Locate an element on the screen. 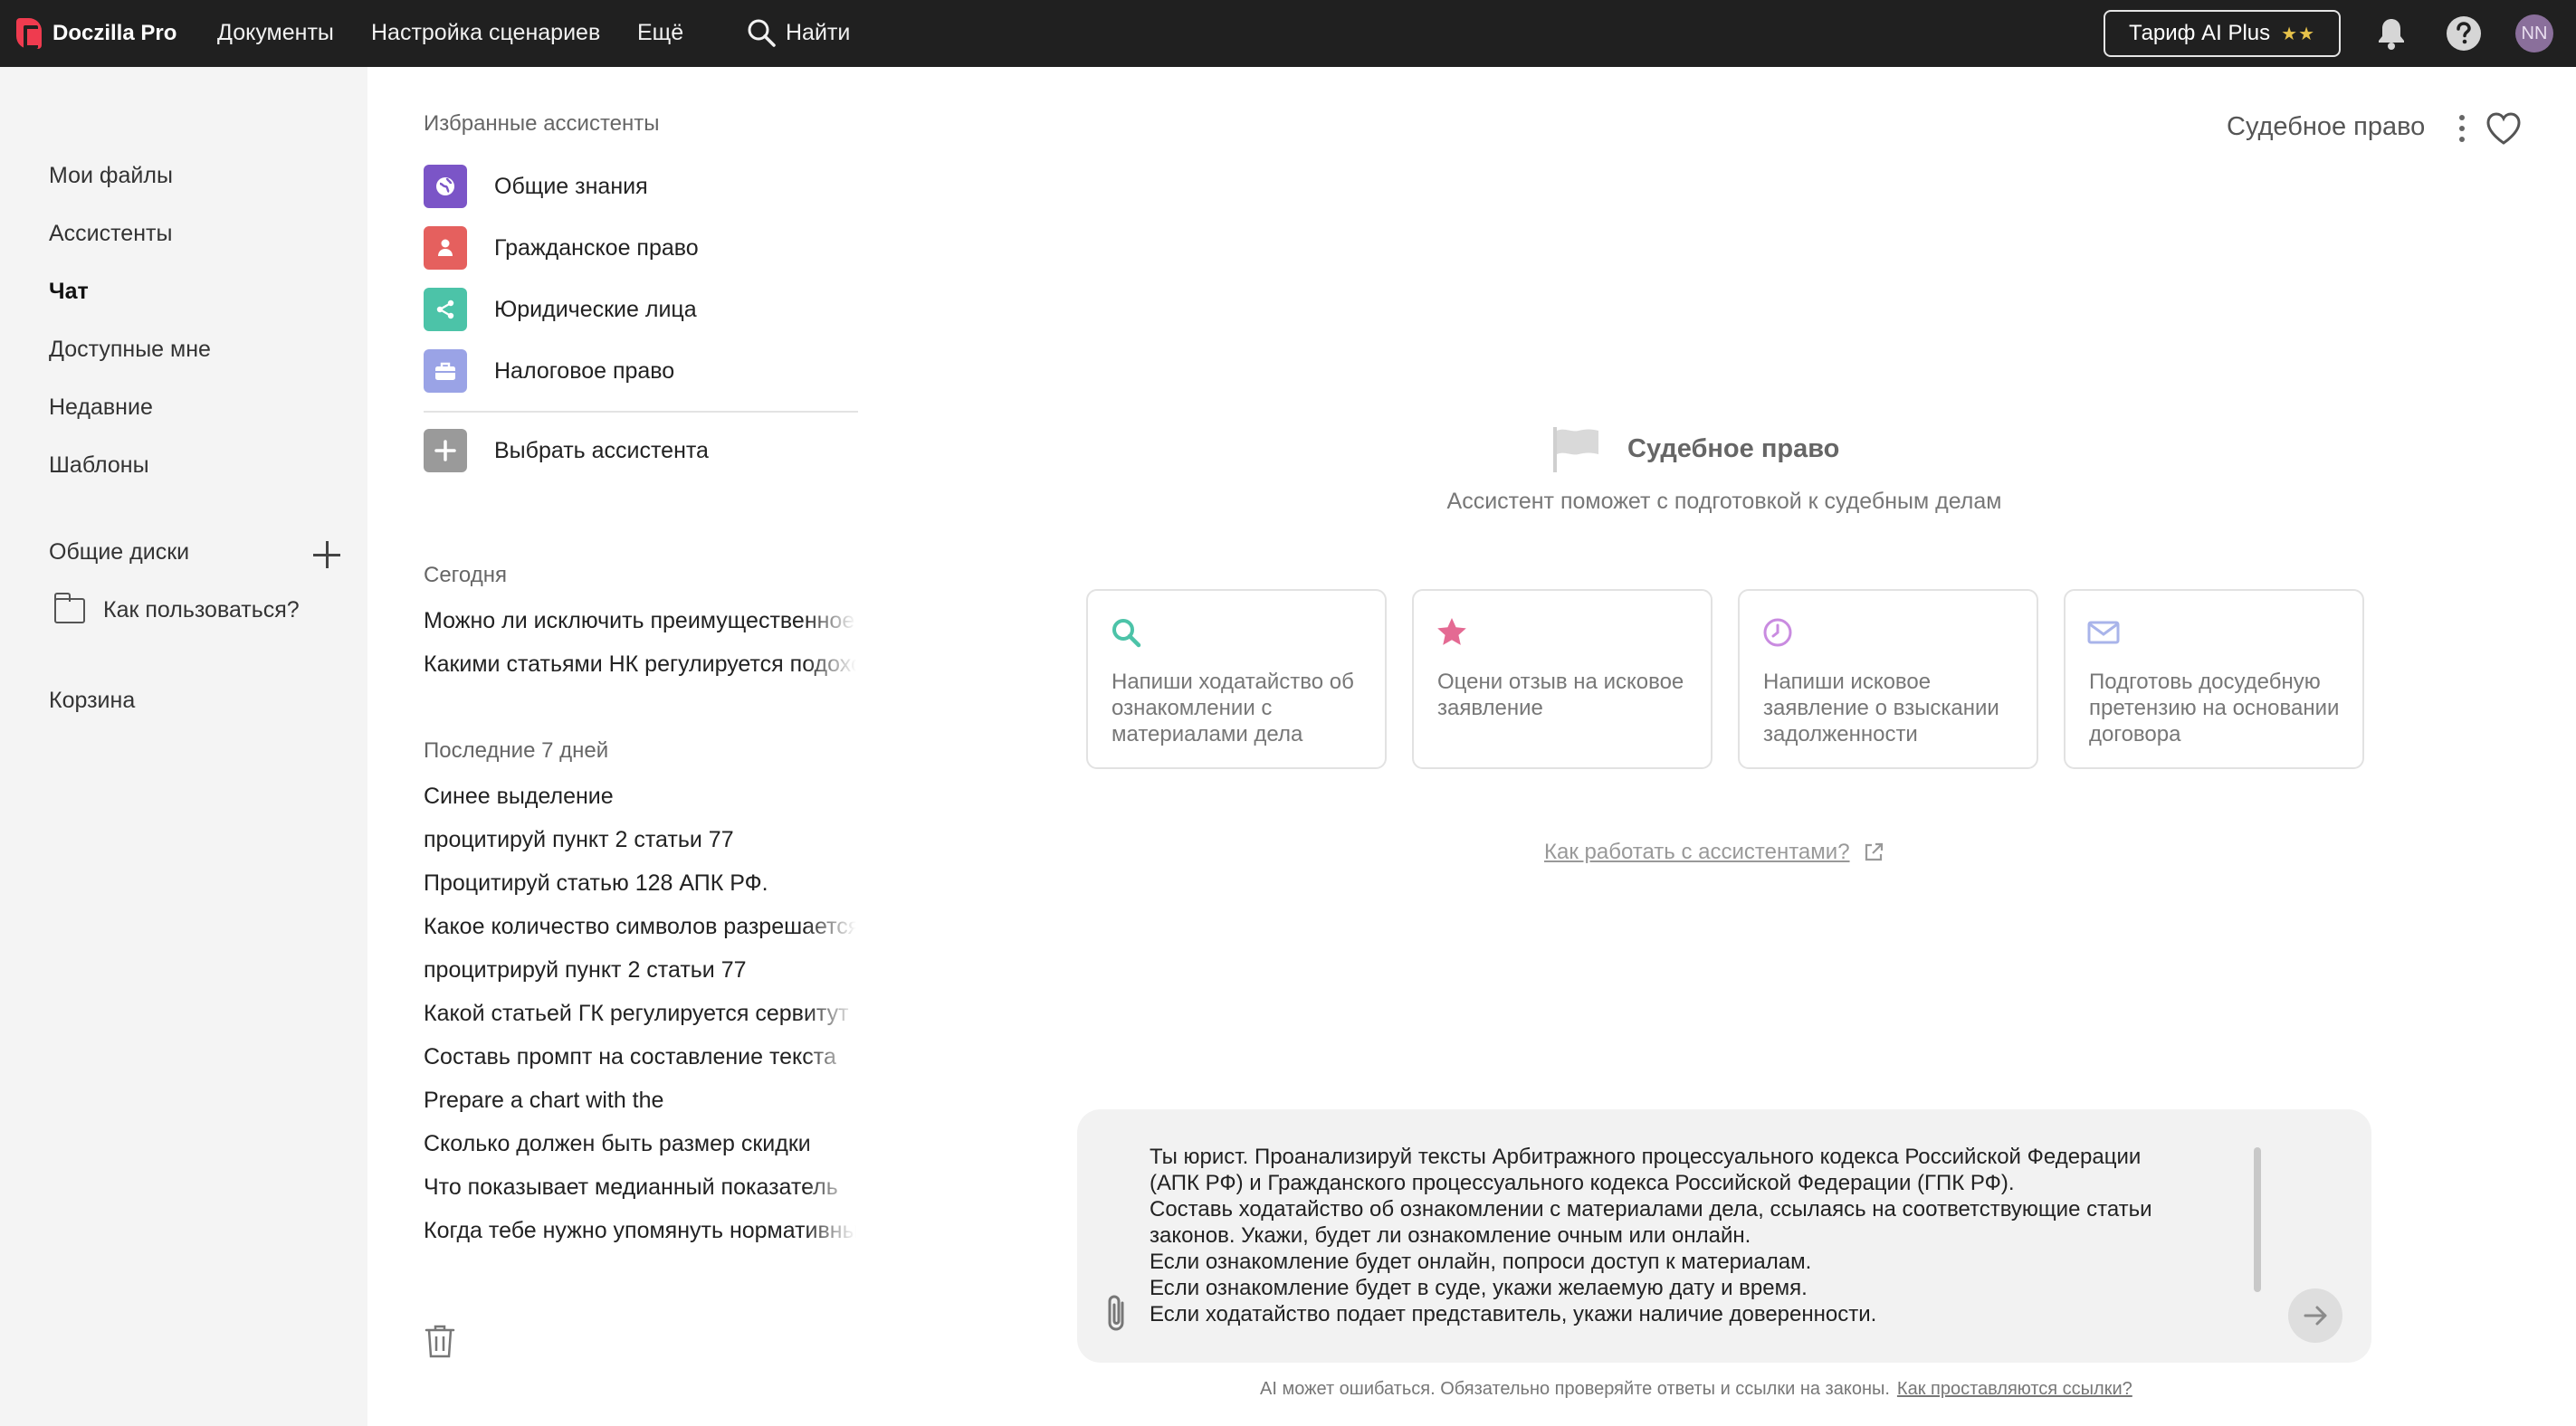  sidebar-item-trash: Корзина is located at coordinates (92, 701).